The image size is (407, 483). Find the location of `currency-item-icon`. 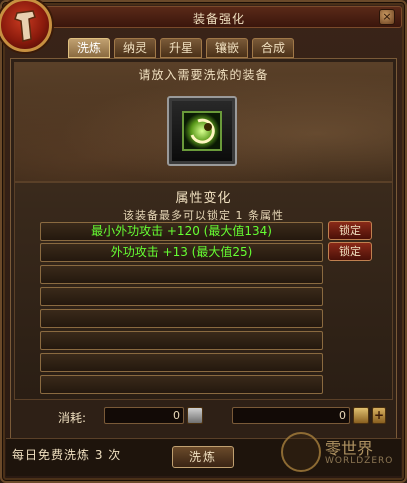

currency-item-icon is located at coordinates (361, 415).